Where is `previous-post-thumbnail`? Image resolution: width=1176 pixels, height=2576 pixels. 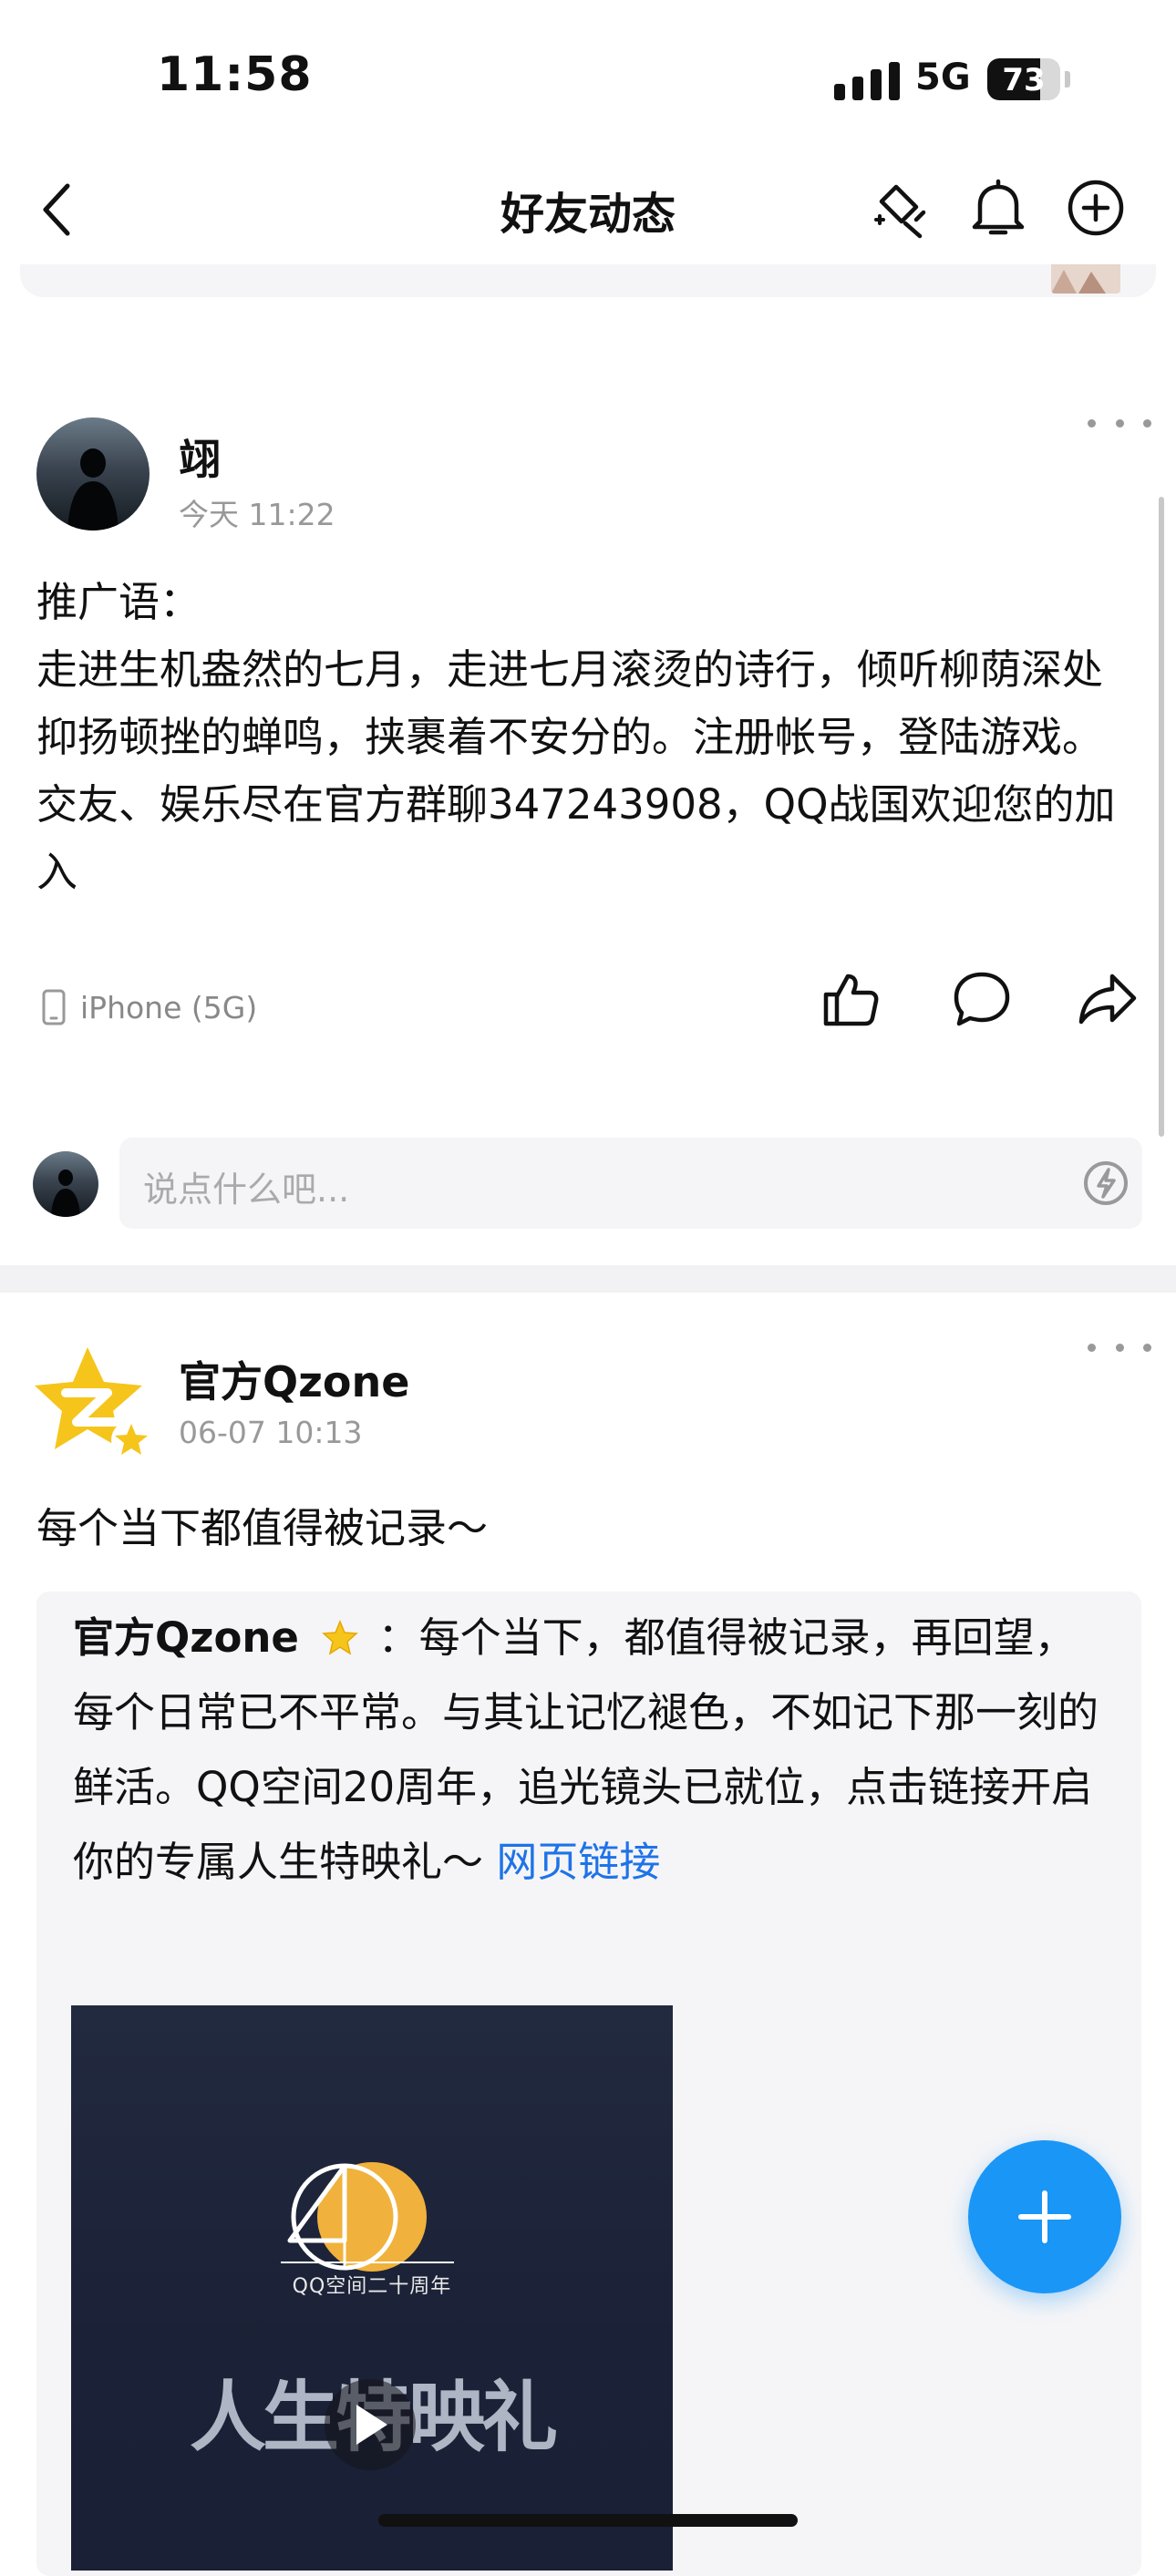 previous-post-thumbnail is located at coordinates (1085, 279).